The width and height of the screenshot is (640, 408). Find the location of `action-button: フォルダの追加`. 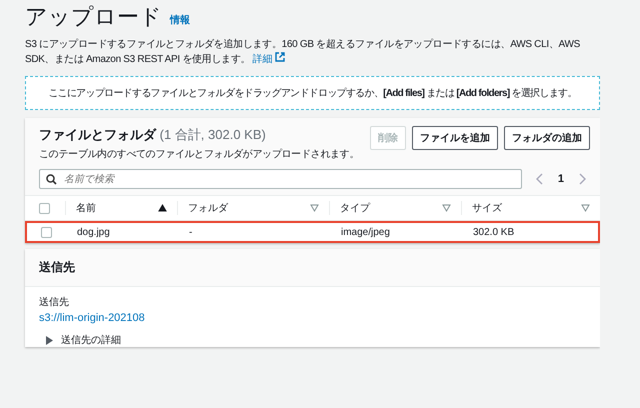

action-button: フォルダの追加 is located at coordinates (547, 138).